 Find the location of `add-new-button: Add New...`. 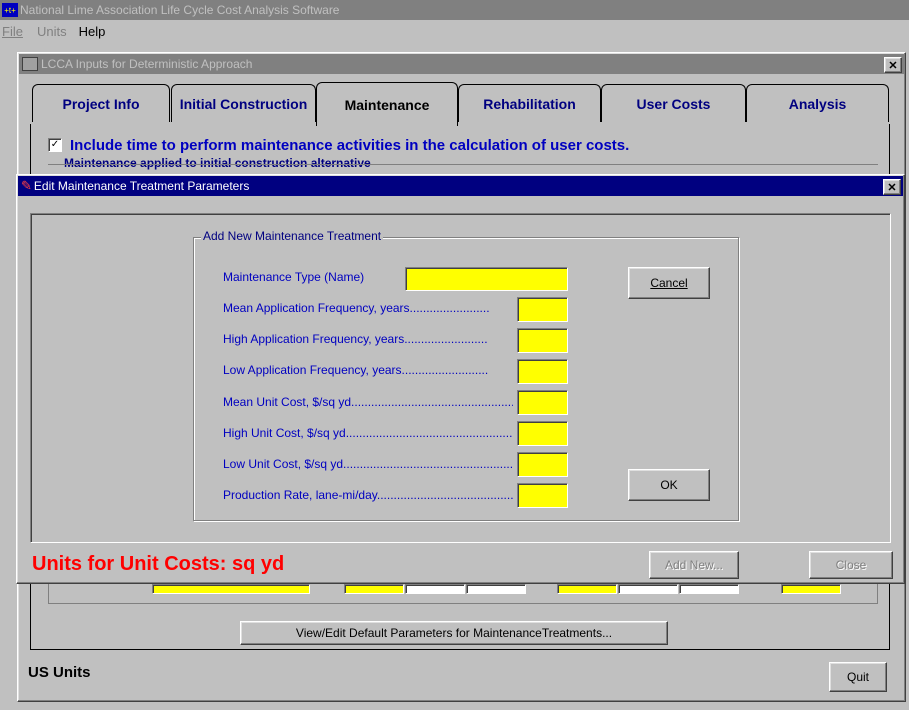

add-new-button: Add New... is located at coordinates (694, 565).